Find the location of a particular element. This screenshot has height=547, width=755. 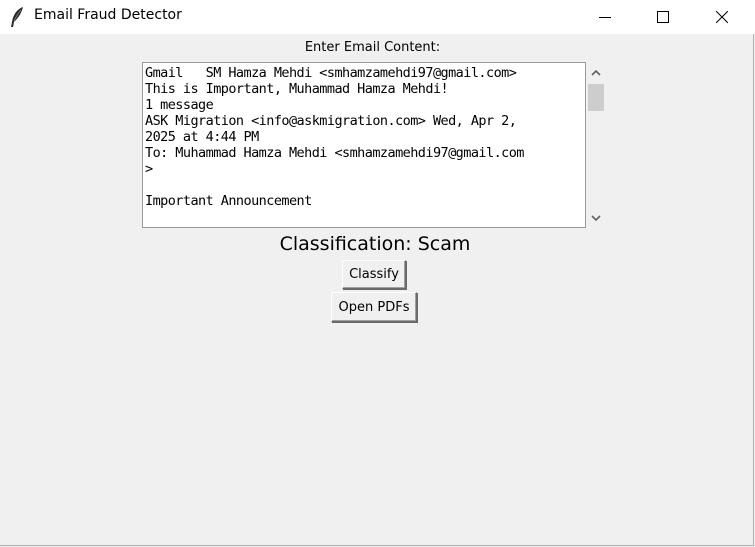

maximize-button is located at coordinates (663, 17).